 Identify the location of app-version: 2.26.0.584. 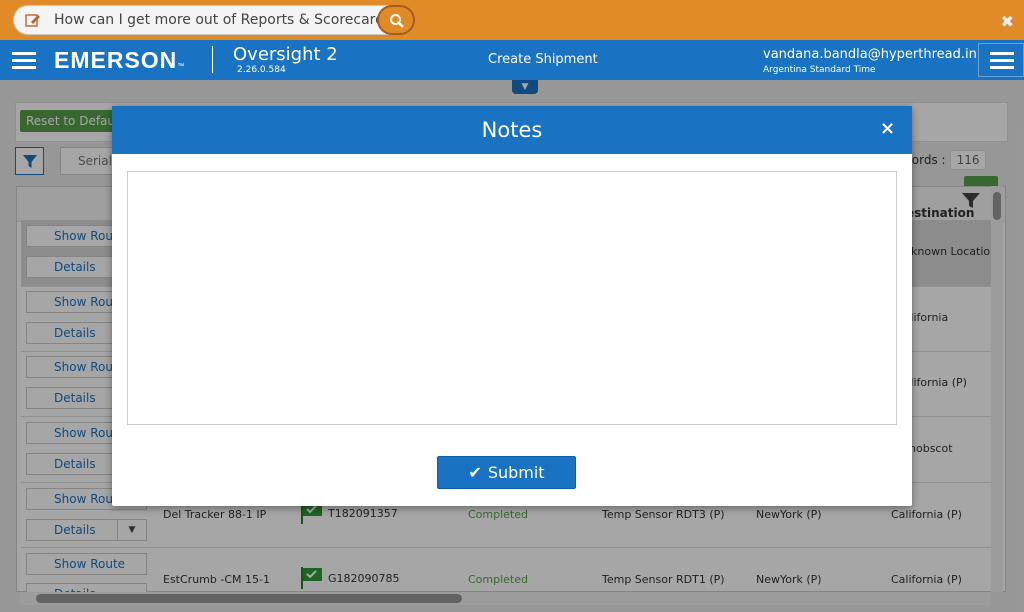
(261, 70).